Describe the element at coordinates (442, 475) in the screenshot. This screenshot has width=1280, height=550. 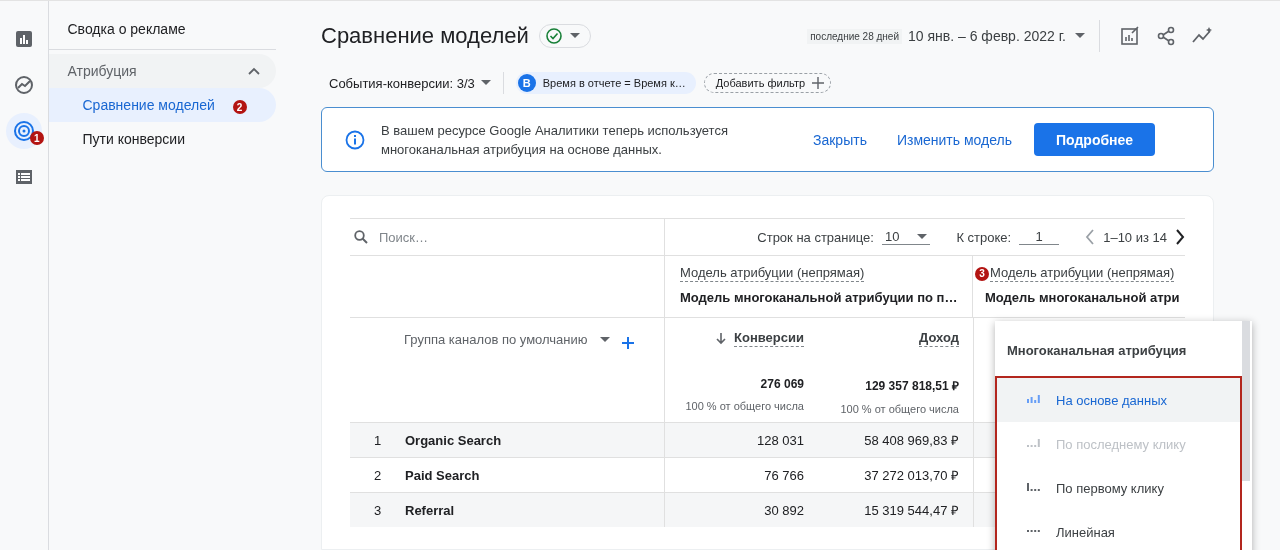
I see `table-cell: Paid Search` at that location.